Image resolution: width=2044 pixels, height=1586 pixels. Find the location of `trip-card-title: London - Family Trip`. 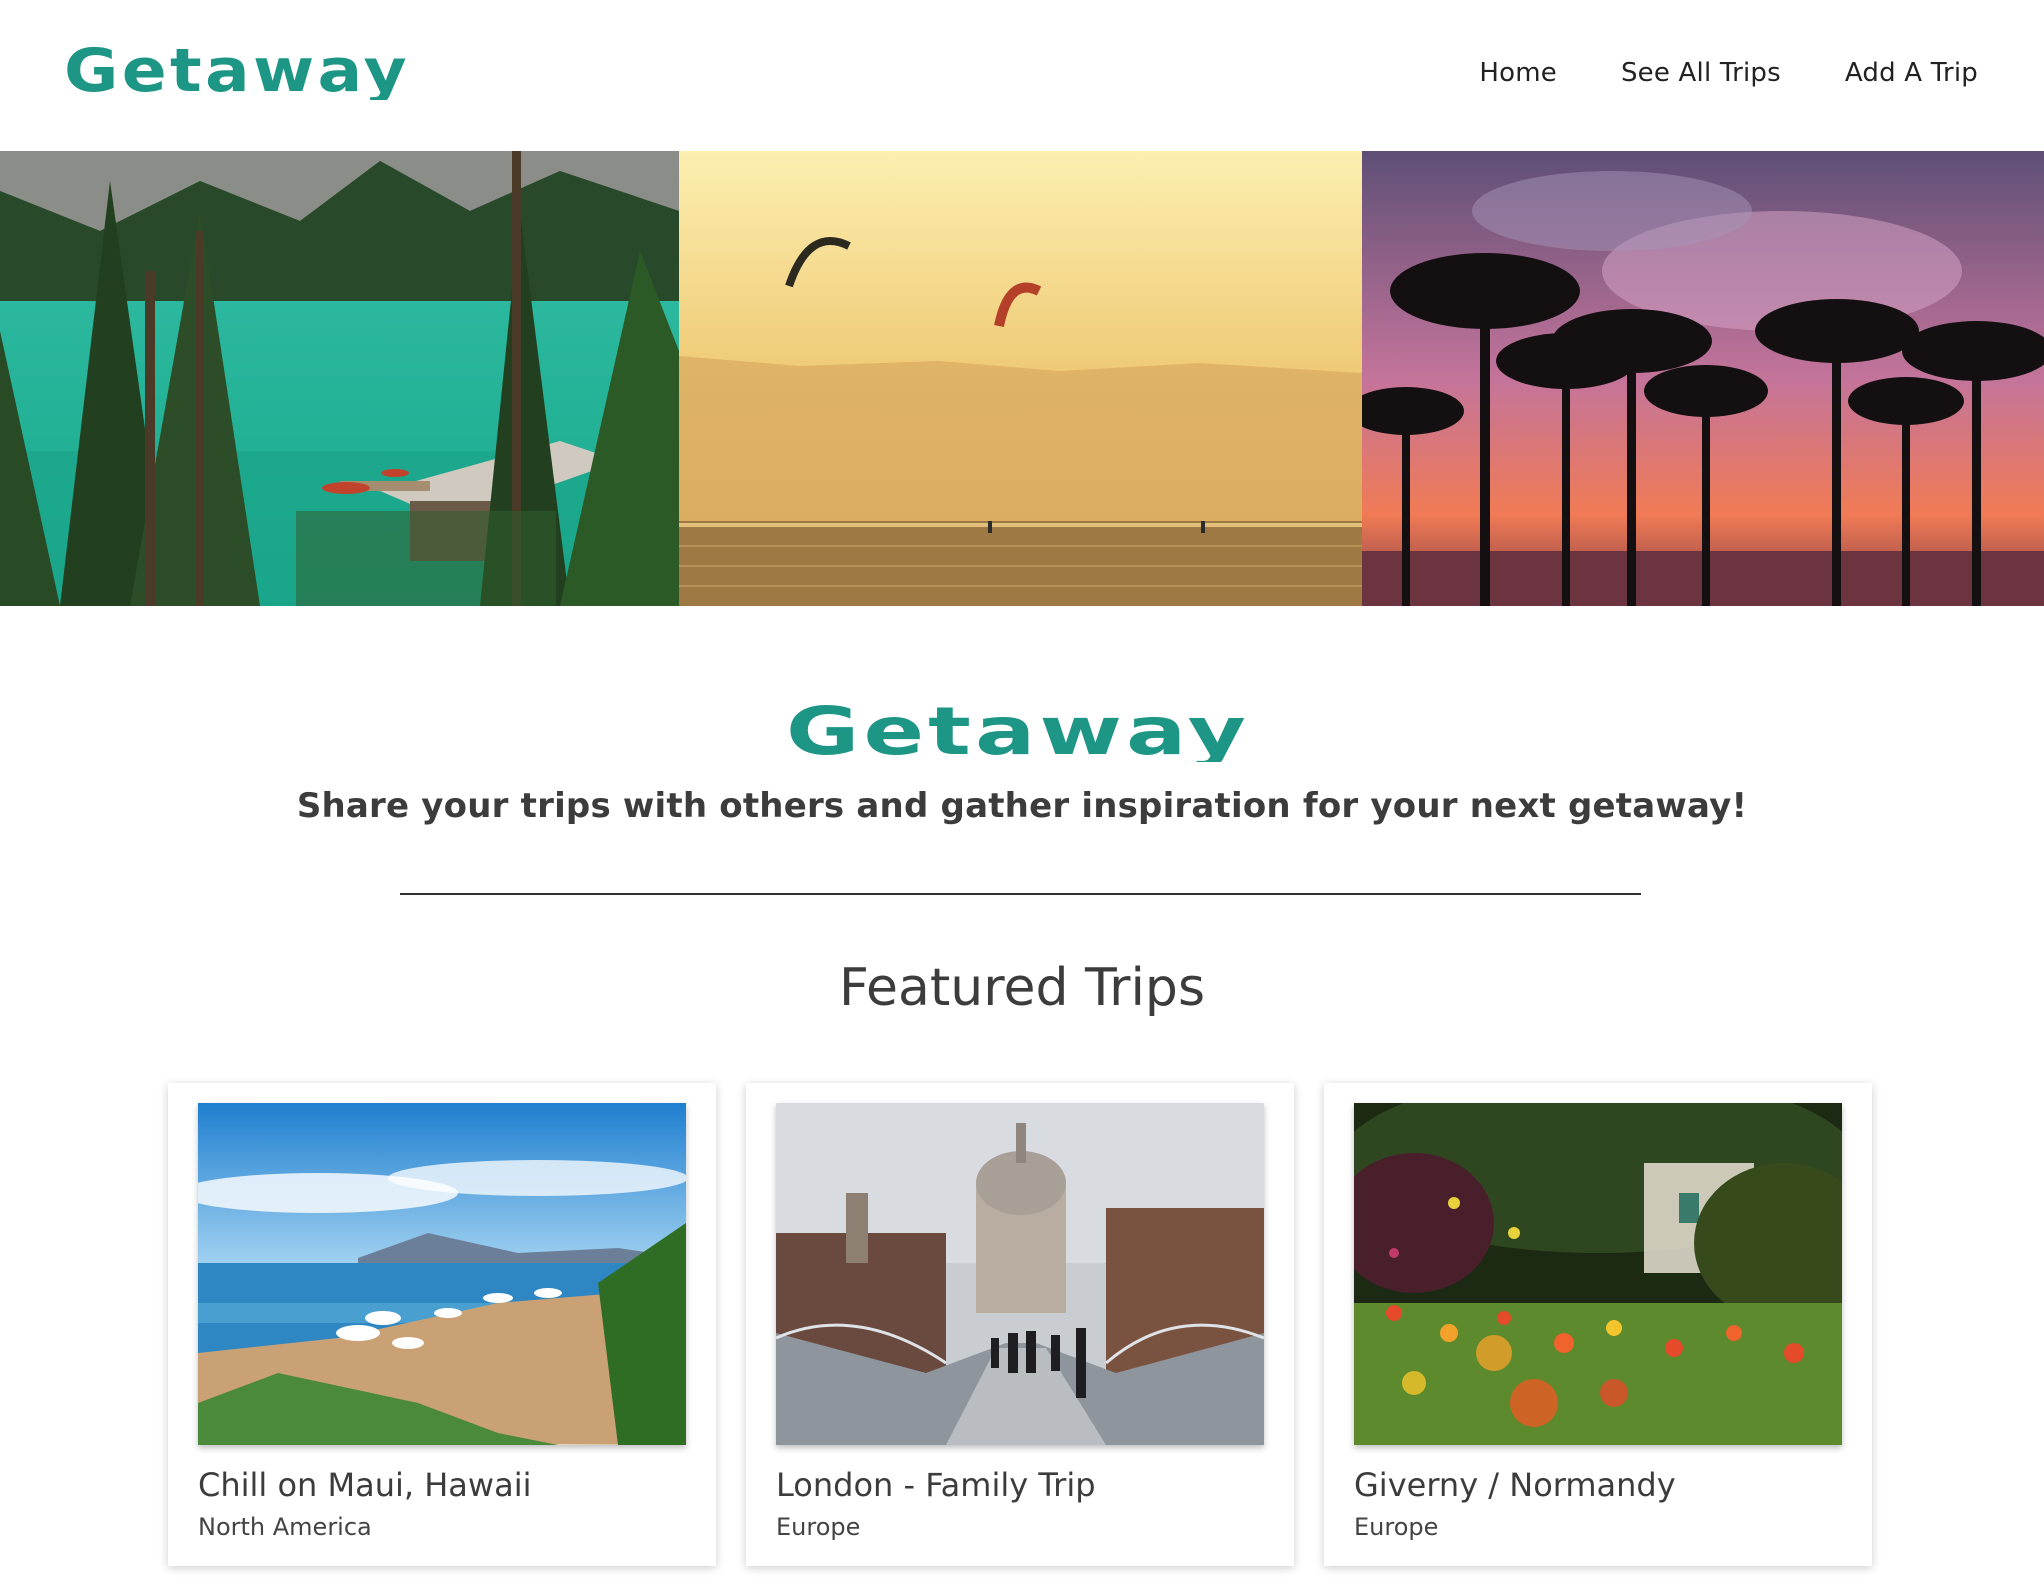

trip-card-title: London - Family Trip is located at coordinates (936, 1485).